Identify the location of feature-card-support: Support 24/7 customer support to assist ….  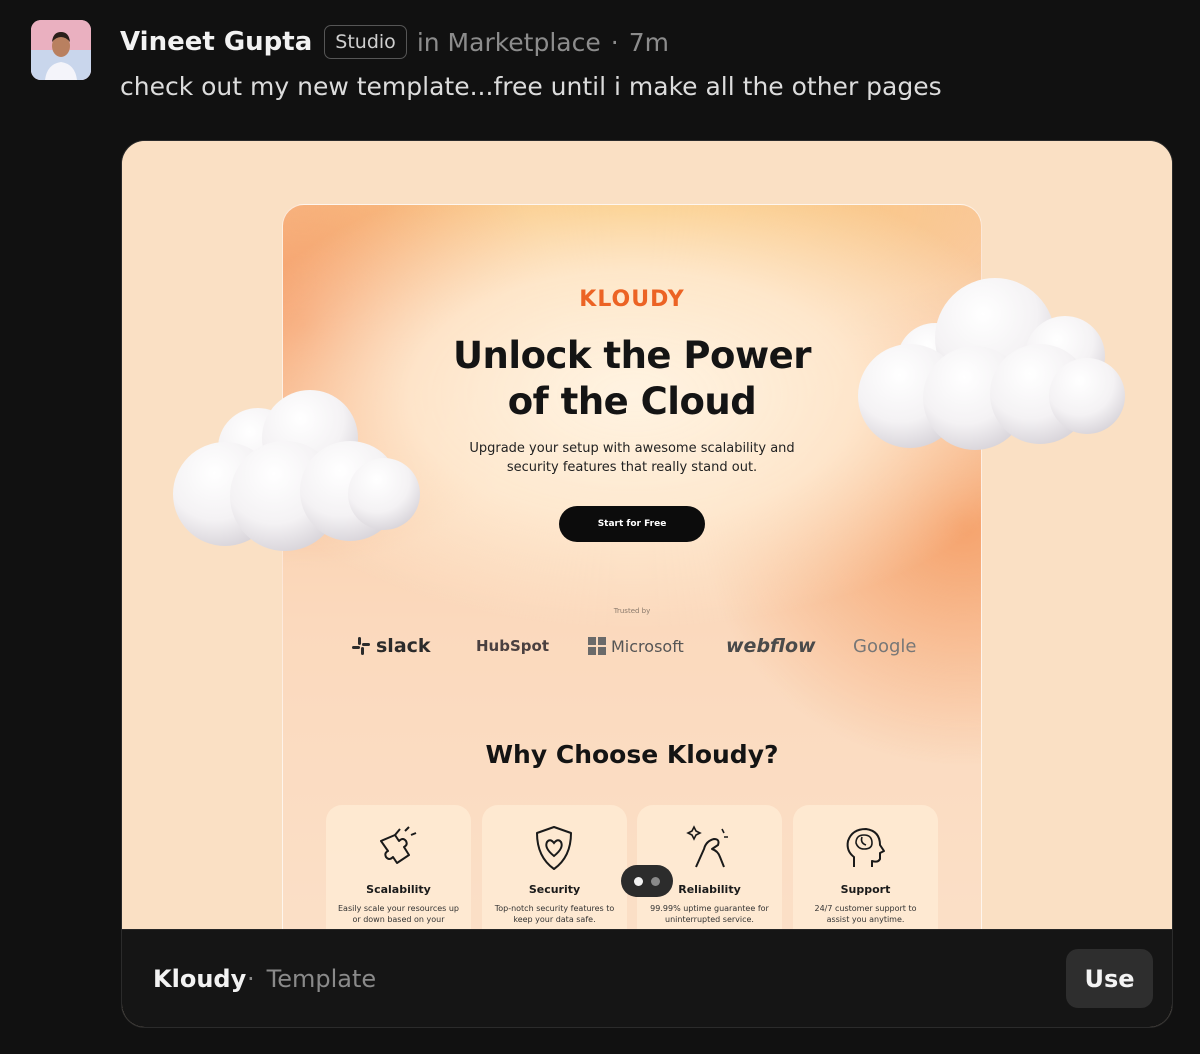
(865, 867).